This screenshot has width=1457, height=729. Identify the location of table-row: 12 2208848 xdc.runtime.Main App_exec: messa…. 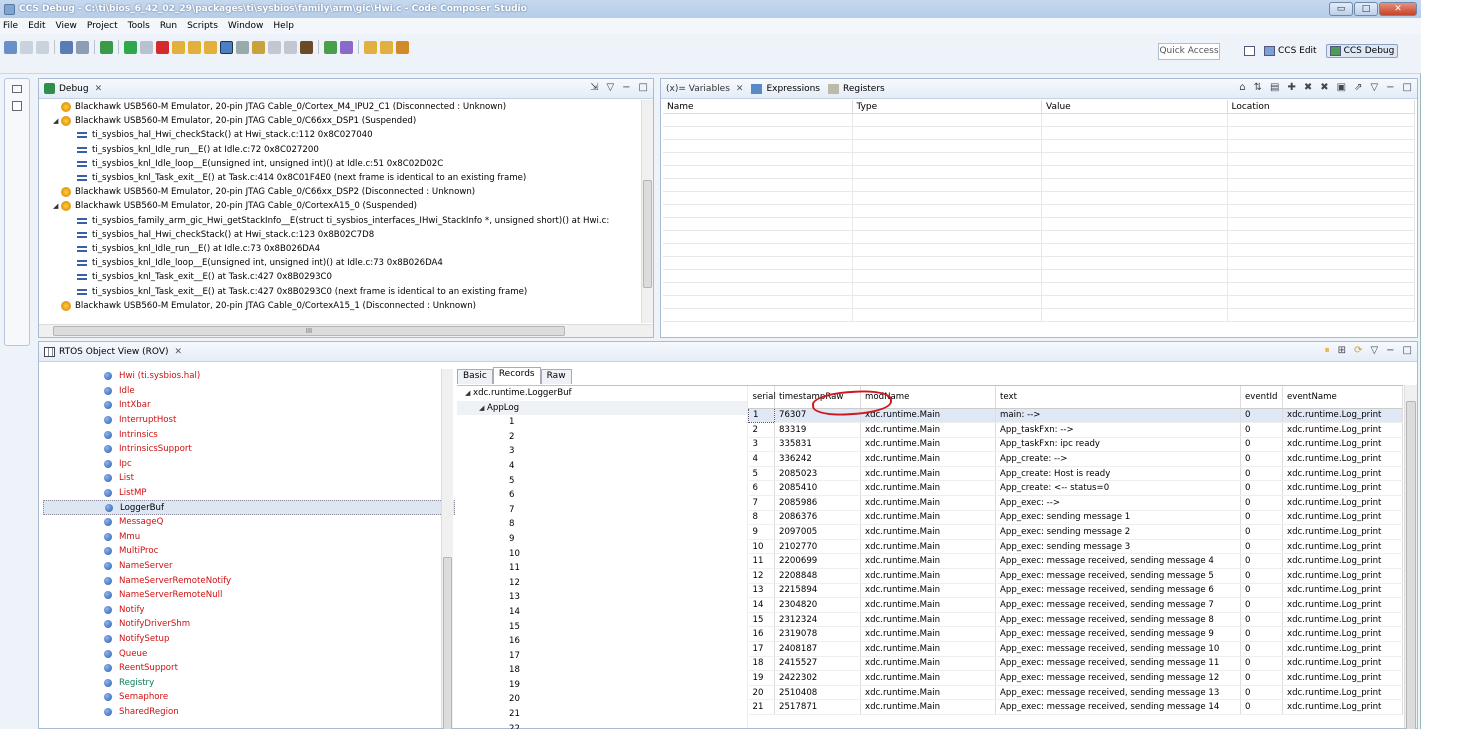
(1075, 576).